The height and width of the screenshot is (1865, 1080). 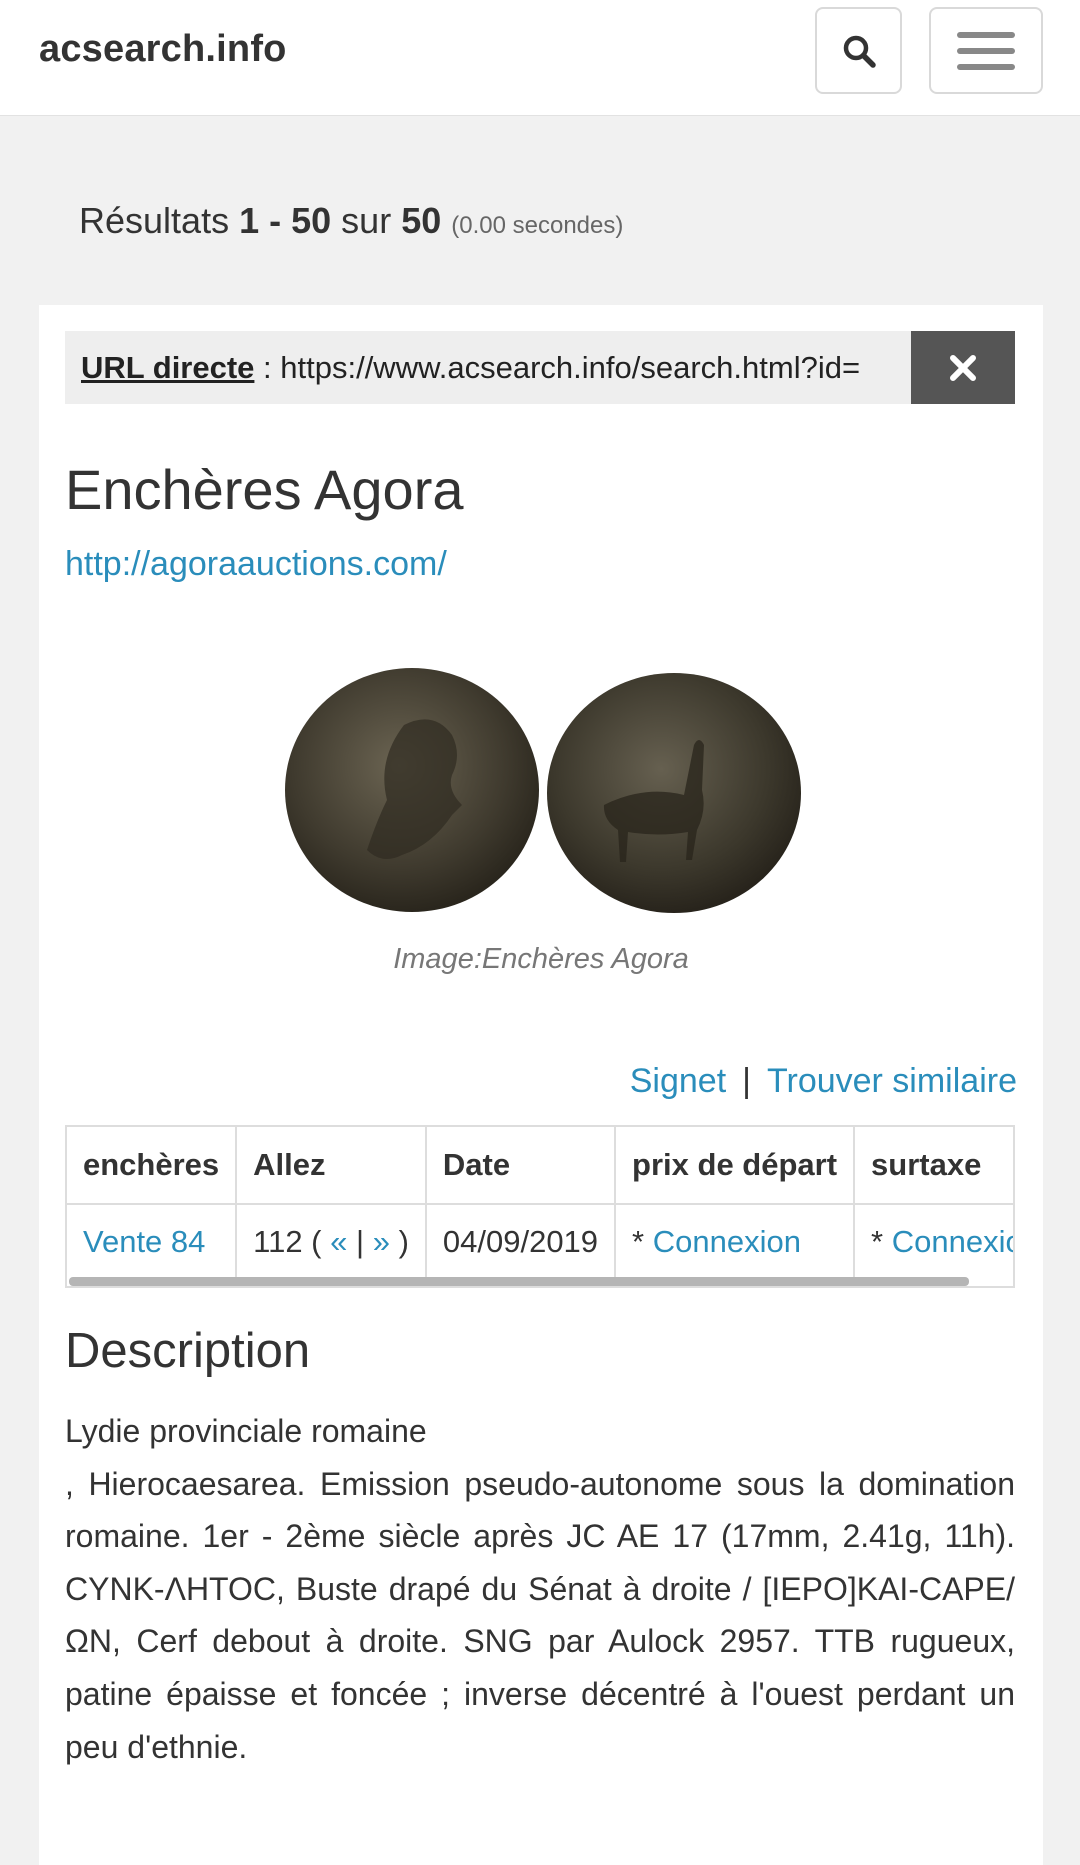 What do you see at coordinates (360, 1241) in the screenshot?
I see `lot-nav-pipe: |` at bounding box center [360, 1241].